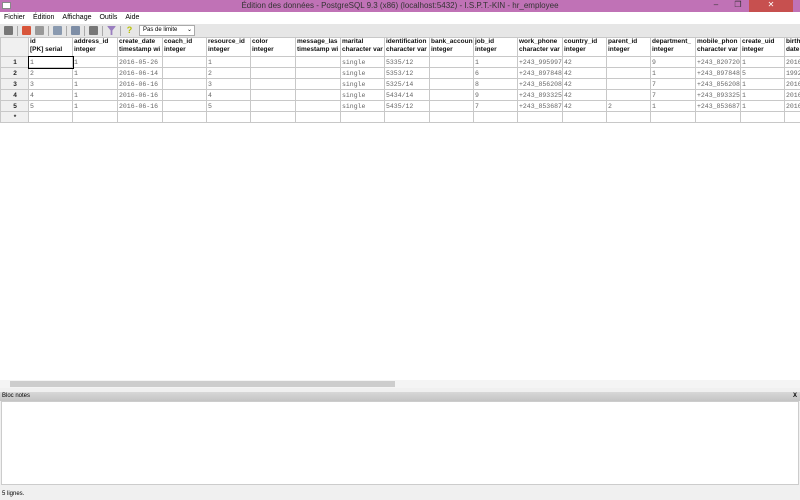 Image resolution: width=800 pixels, height=500 pixels. I want to click on column-header-department-: department_ integer, so click(673, 47).